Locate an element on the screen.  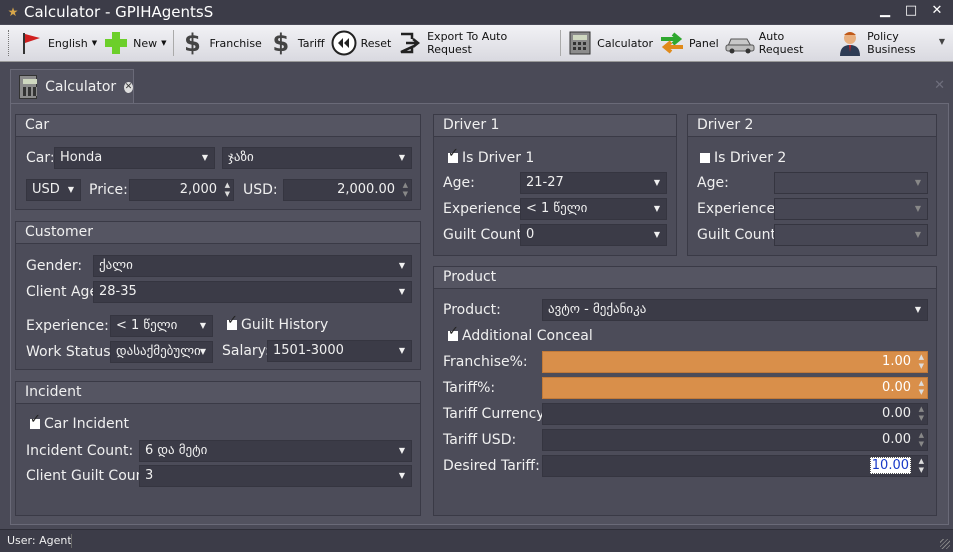
franchise-percent-input: 1.00 ▲ ▼ is located at coordinates (735, 362).